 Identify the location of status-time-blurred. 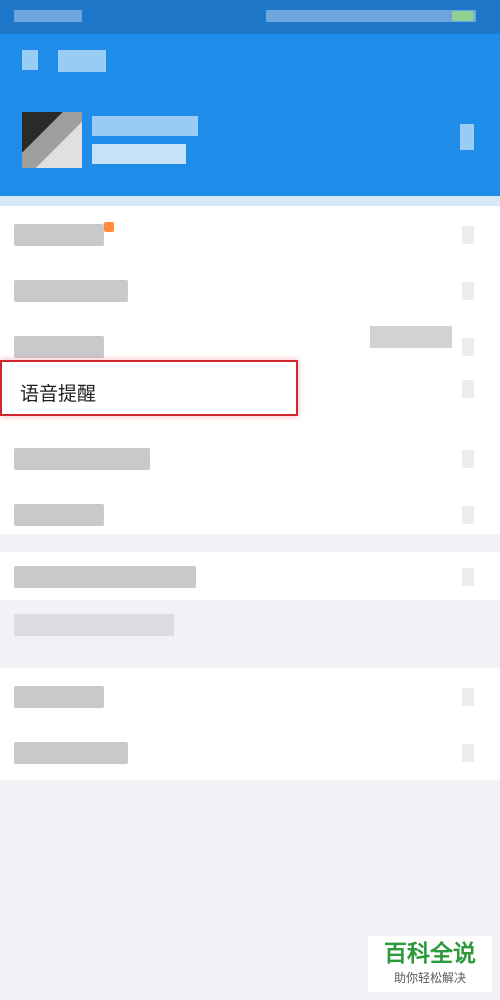
(48, 16).